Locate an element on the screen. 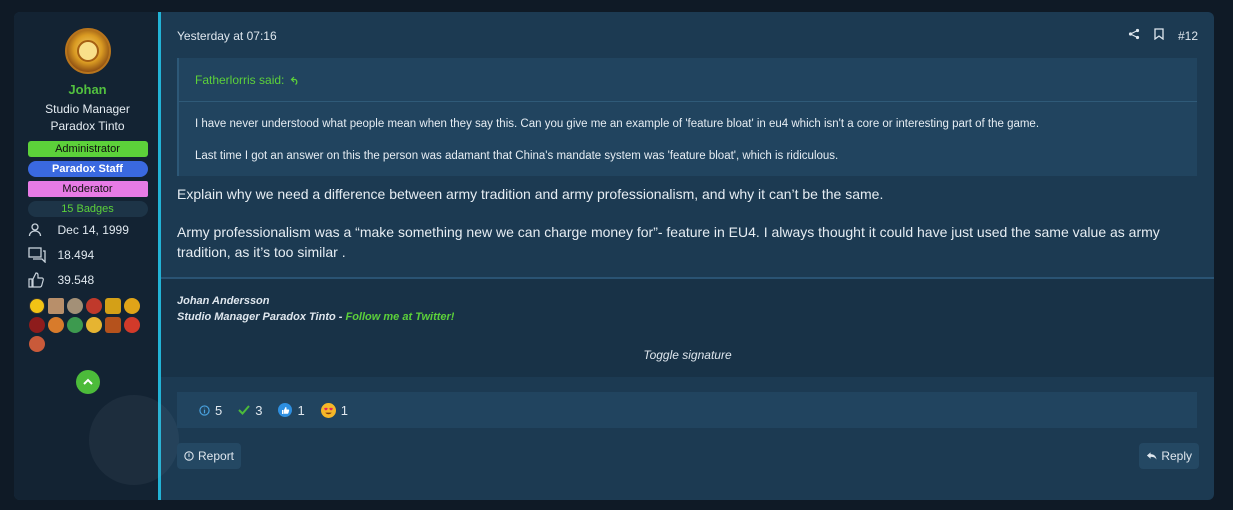  stat-reactions: 39.548 is located at coordinates (87, 280).